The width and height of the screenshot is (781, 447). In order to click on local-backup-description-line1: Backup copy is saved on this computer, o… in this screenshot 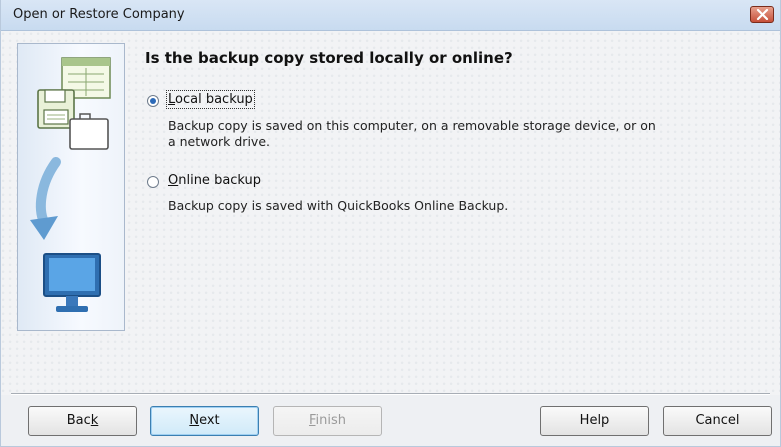, I will do `click(412, 125)`.